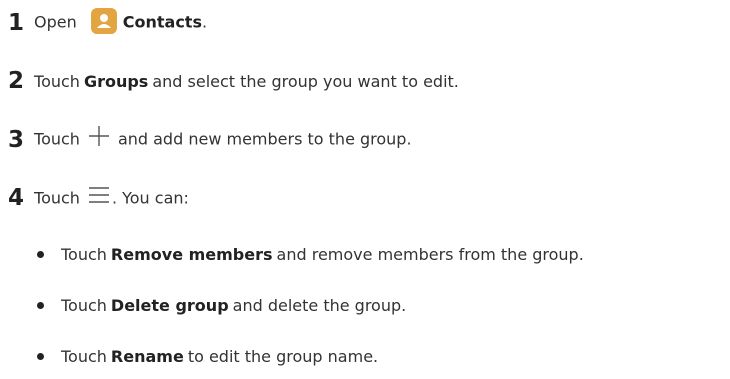 Image resolution: width=730 pixels, height=379 pixels. I want to click on option-delete-group: Touch Delete group and delete the group., so click(221, 305).